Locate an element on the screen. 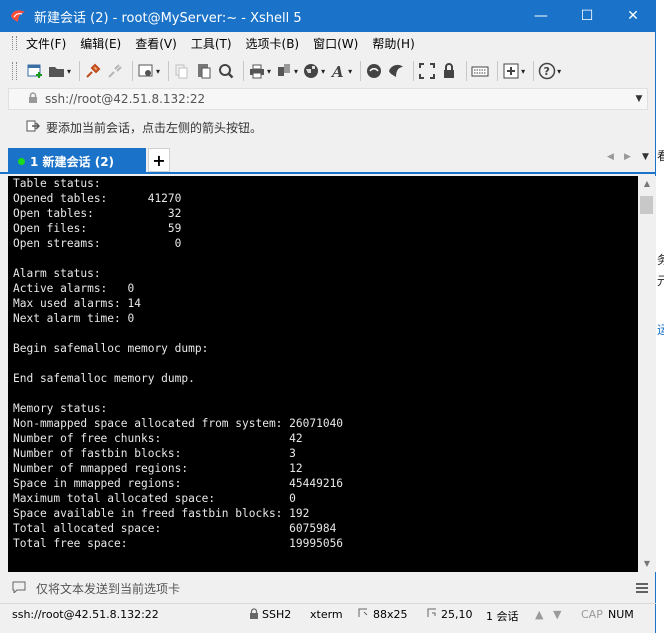 This screenshot has width=664, height=633. xmanager-icon is located at coordinates (396, 70).